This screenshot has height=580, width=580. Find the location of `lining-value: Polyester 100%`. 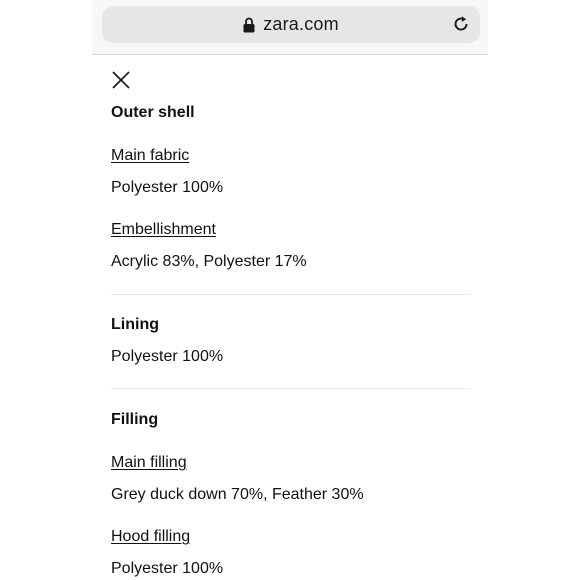

lining-value: Polyester 100% is located at coordinates (167, 356).